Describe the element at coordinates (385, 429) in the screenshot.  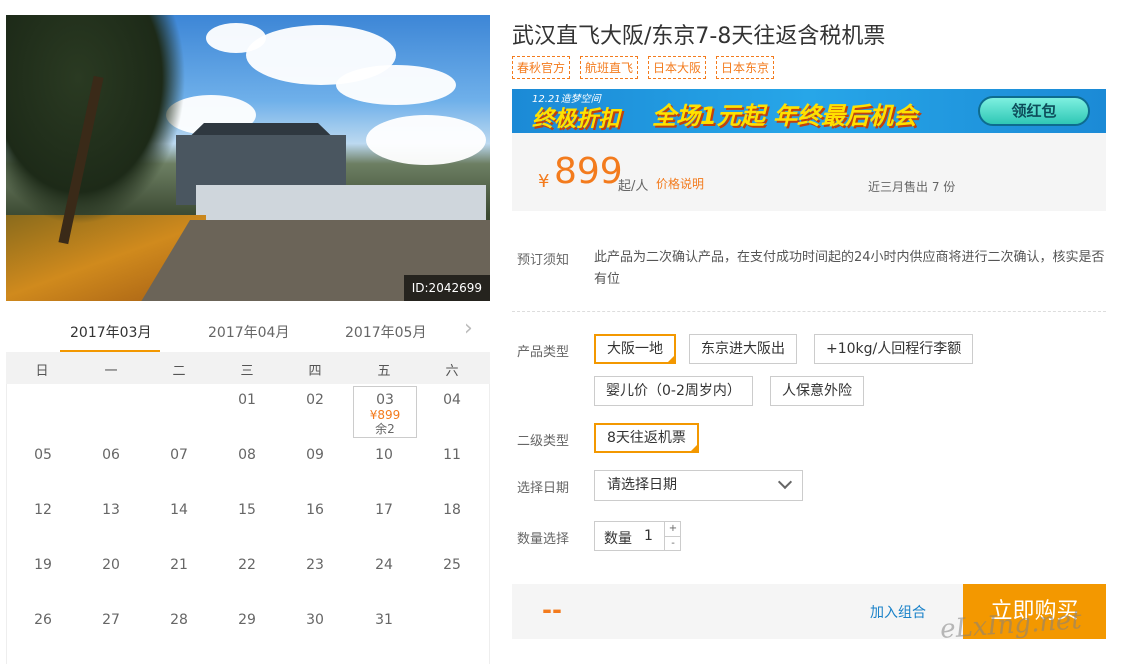
I see `day-remaining: 余2` at that location.